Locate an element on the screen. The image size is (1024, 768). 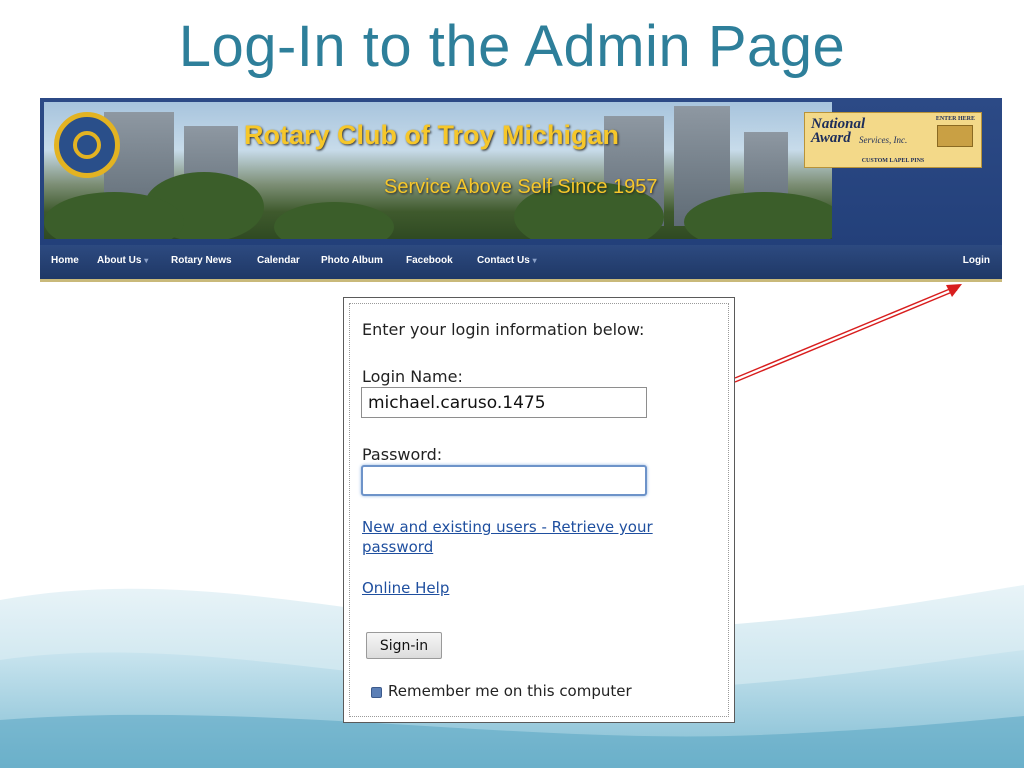
nav-rotary-news: Rotary News is located at coordinates (201, 260).